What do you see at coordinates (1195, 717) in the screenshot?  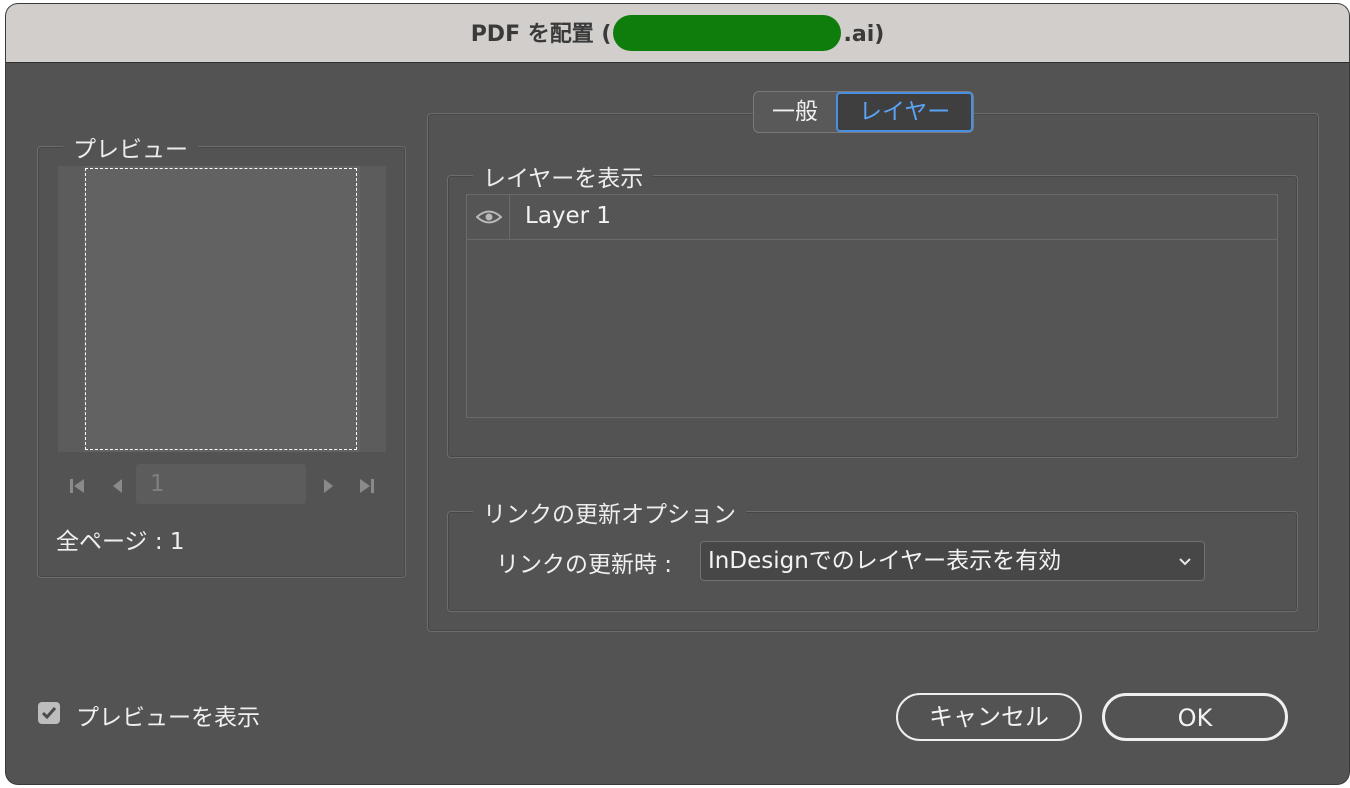 I see `ok-button: OK` at bounding box center [1195, 717].